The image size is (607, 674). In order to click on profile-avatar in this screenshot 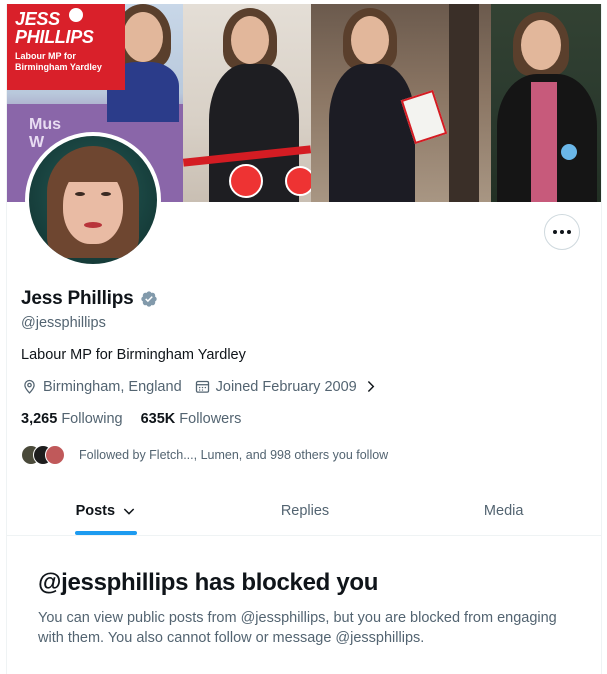, I will do `click(93, 200)`.